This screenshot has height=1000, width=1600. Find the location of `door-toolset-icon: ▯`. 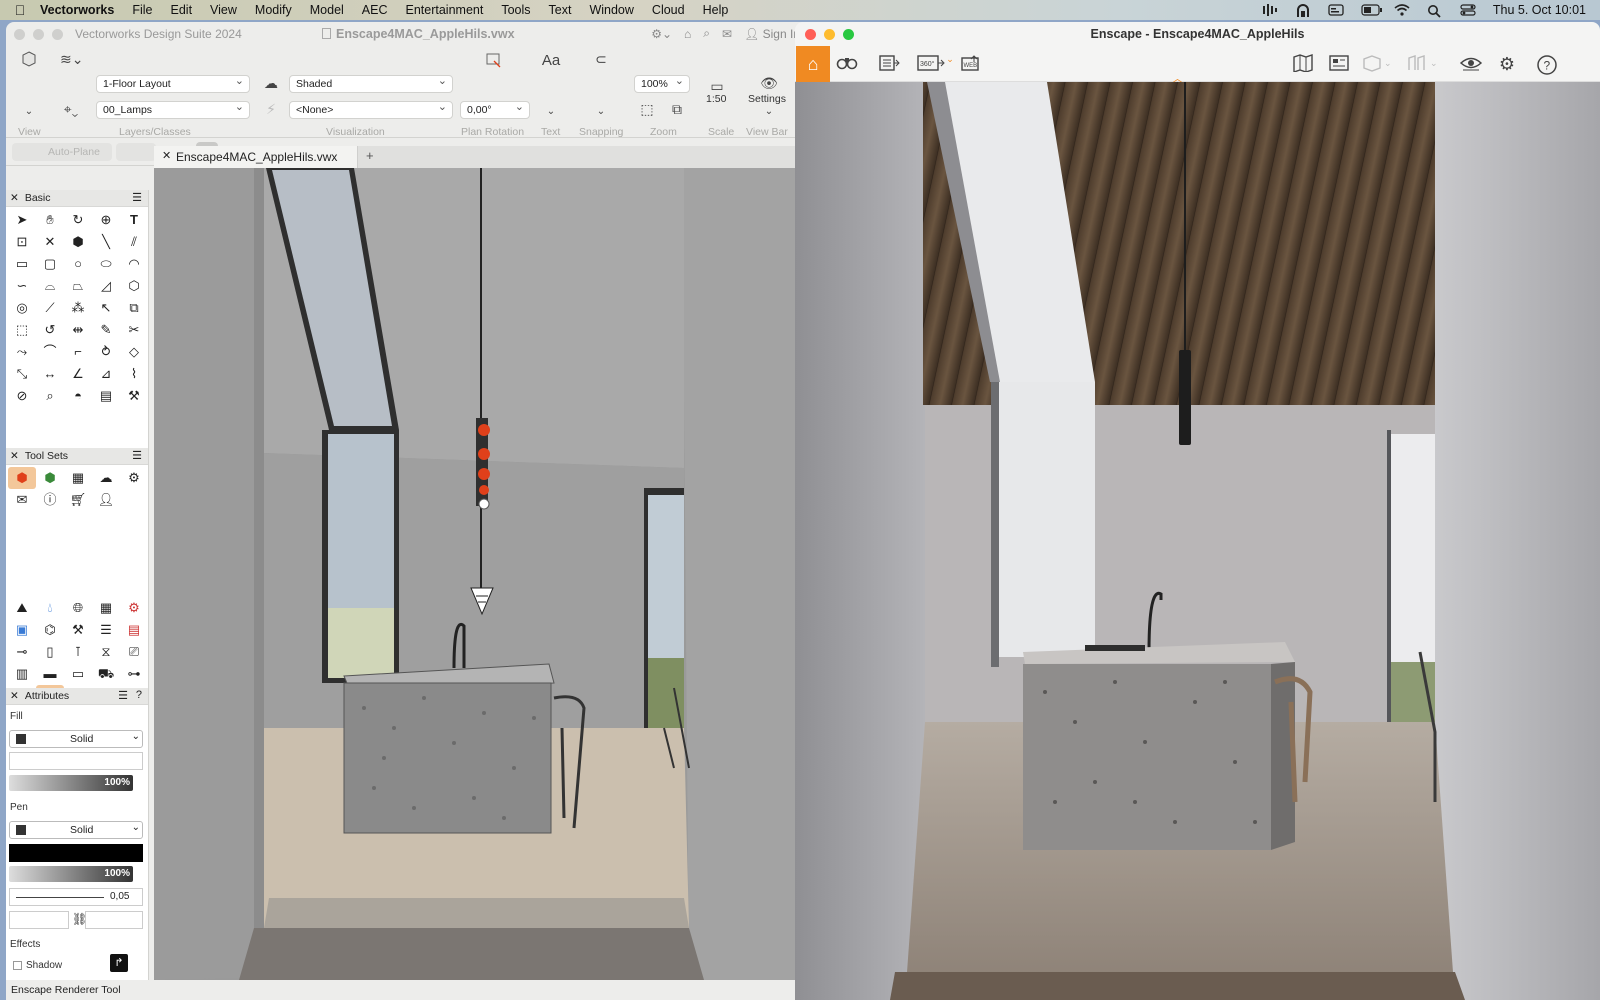

door-toolset-icon: ▯ is located at coordinates (50, 652).